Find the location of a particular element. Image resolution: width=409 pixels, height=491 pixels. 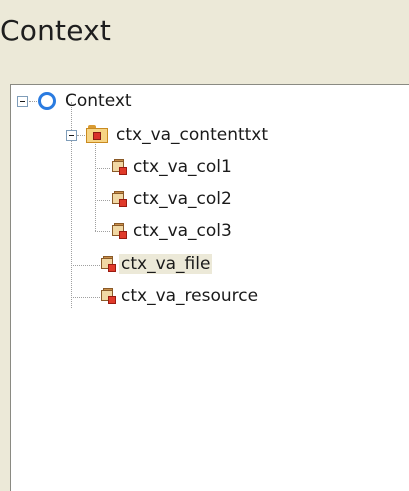

group-collapse-toggle is located at coordinates (71, 135).